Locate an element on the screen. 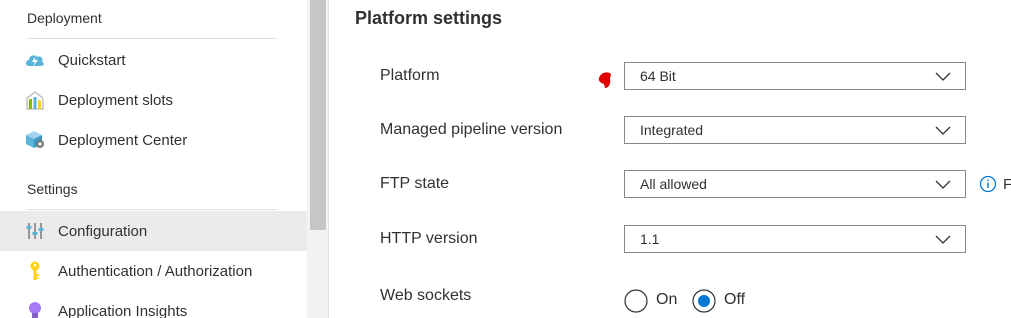 The image size is (1011, 318). managed-pipeline-dropdown: Integrated is located at coordinates (795, 130).